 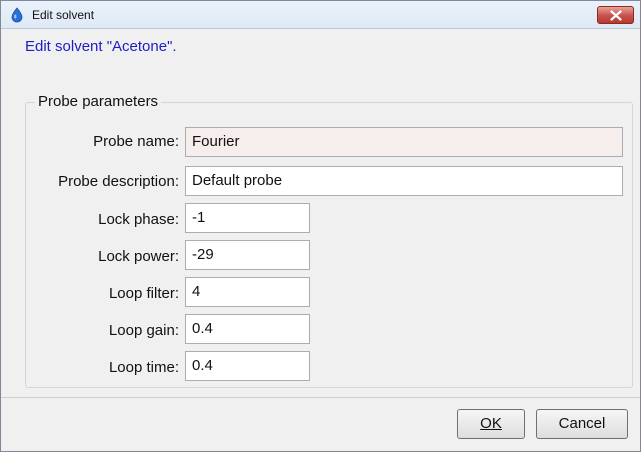 I want to click on loop-filter-field: 4, so click(x=247, y=292).